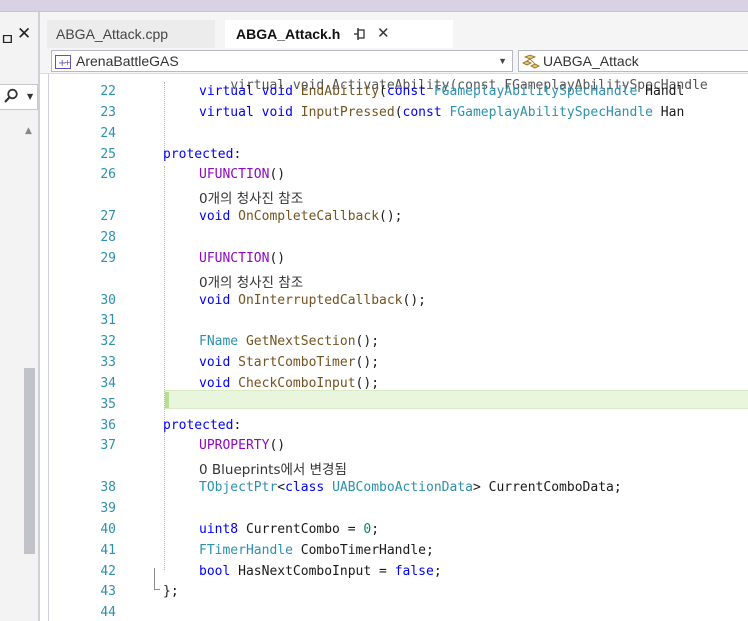 This screenshot has height=621, width=748. Describe the element at coordinates (312, 300) in the screenshot. I see `code-line: void OnInterruptedCallback();` at that location.